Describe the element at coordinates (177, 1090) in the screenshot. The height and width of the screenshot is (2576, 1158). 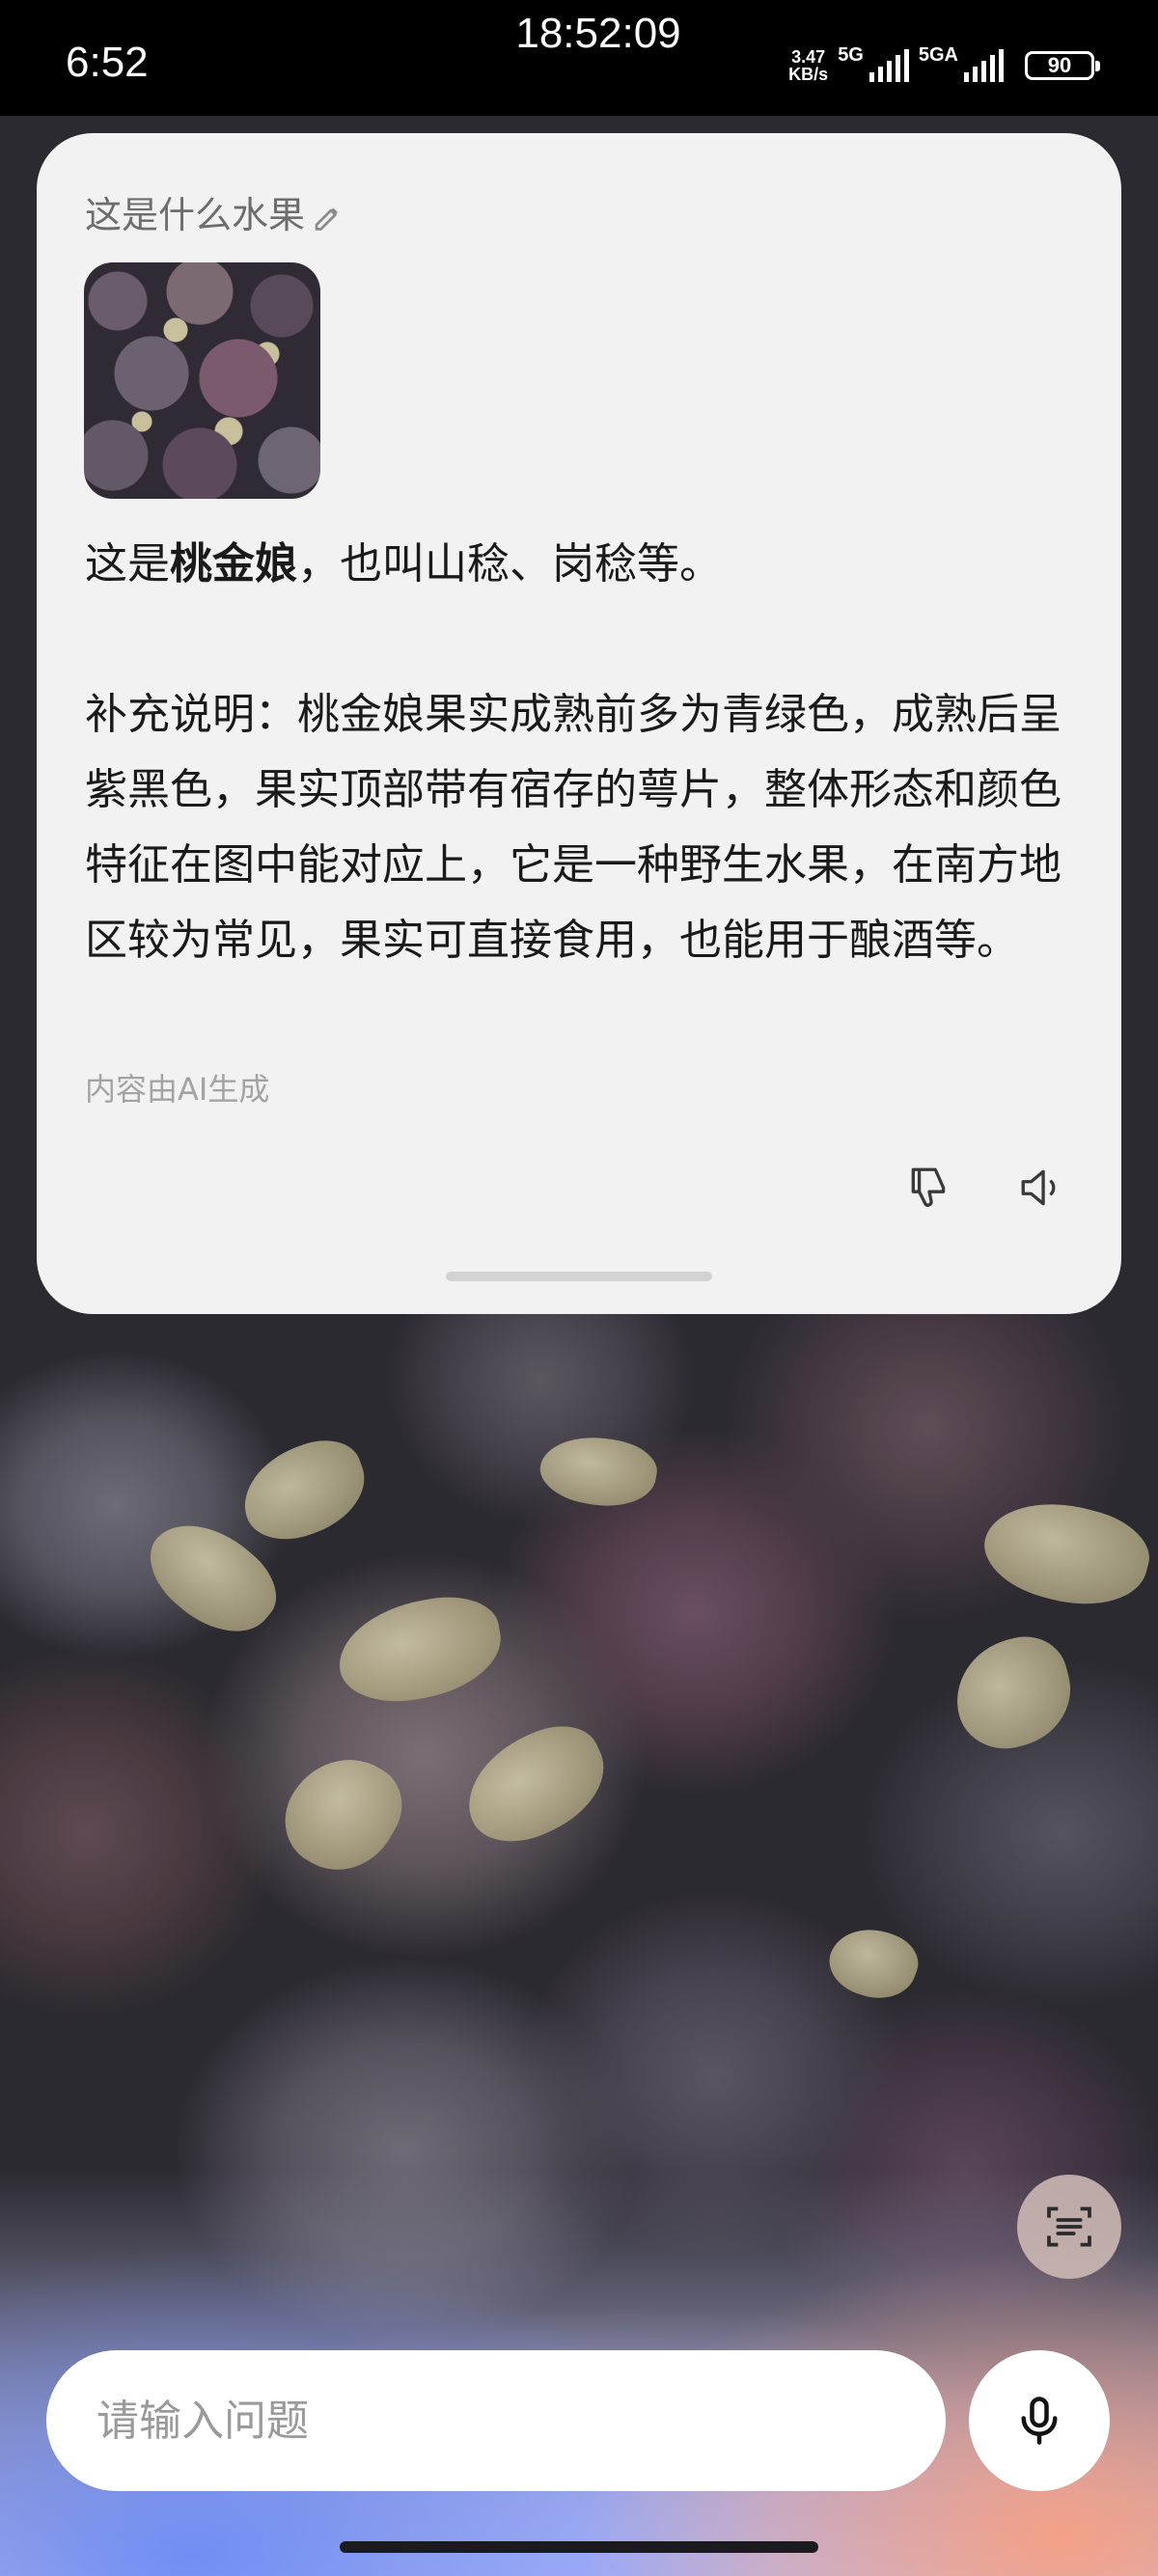
I see `ai-generated-note: 内容由AI生成` at that location.